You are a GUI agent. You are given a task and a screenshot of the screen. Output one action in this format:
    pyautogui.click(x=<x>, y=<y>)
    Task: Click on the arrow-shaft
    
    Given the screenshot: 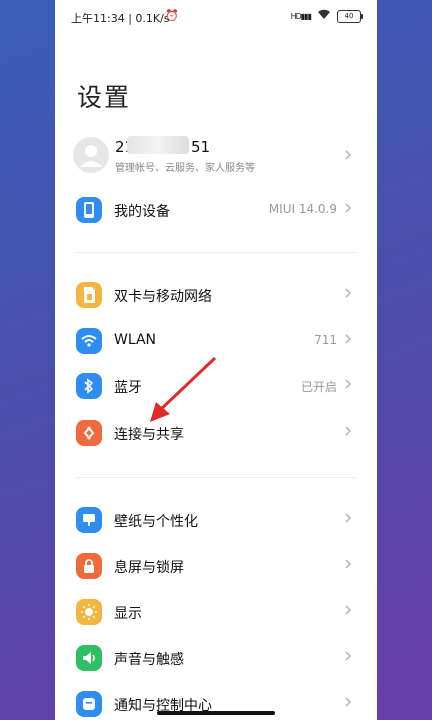 What is the action you would take?
    pyautogui.click(x=186, y=385)
    